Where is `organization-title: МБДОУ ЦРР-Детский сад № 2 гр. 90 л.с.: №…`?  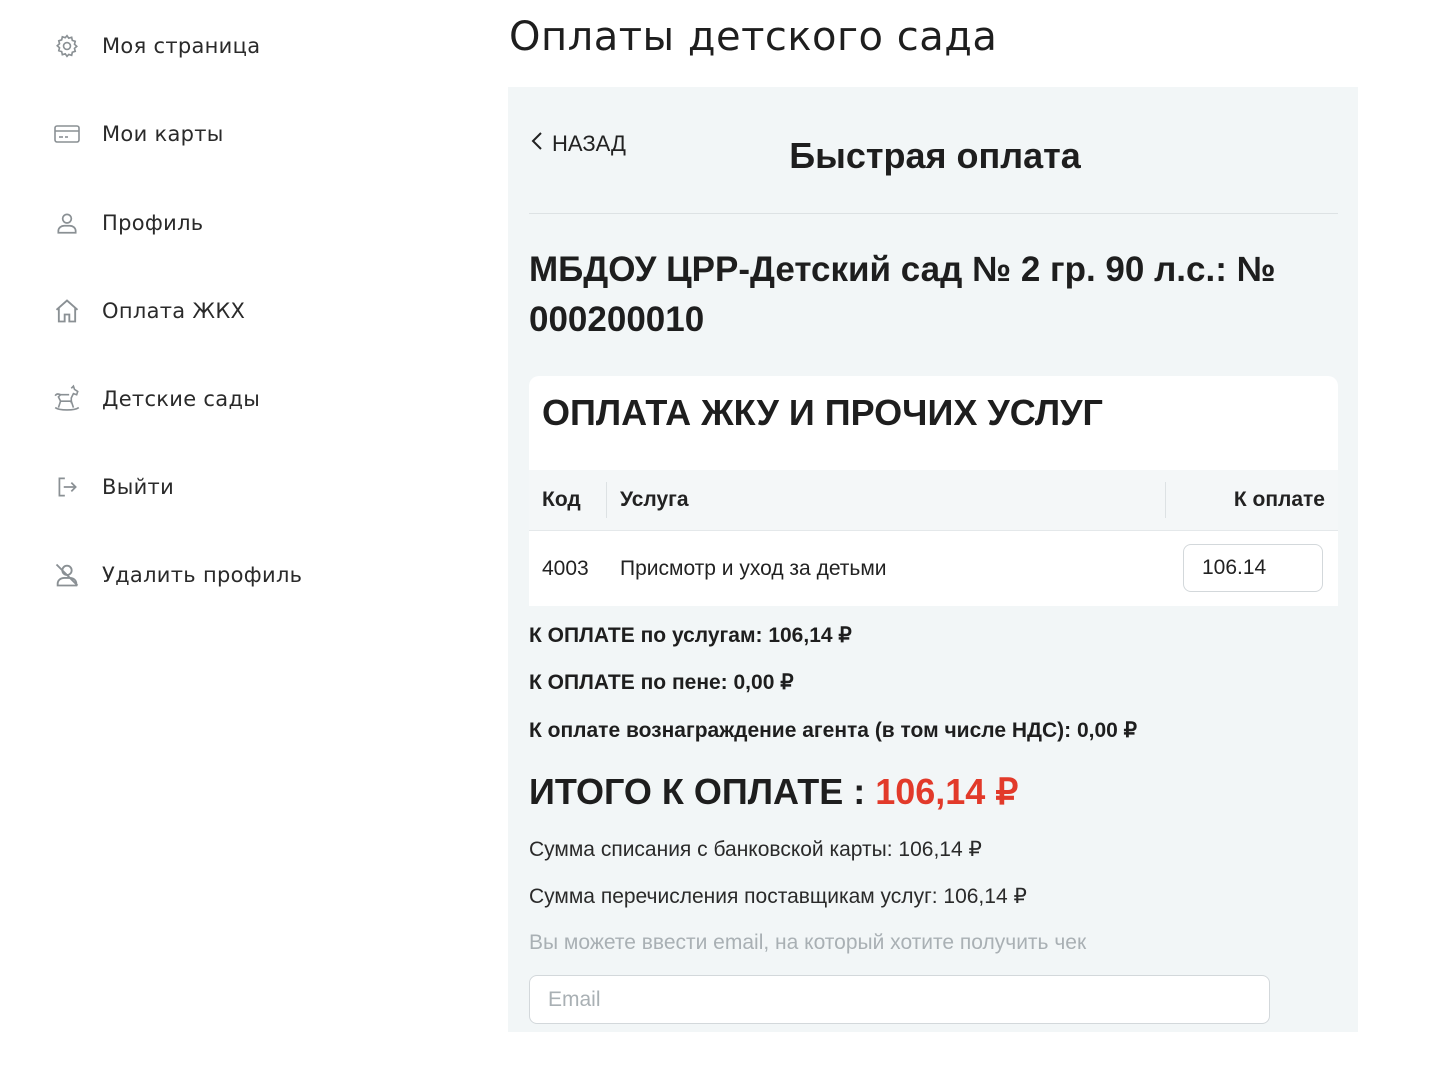 organization-title: МБДОУ ЦРР-Детский сад № 2 гр. 90 л.с.: №… is located at coordinates (902, 294).